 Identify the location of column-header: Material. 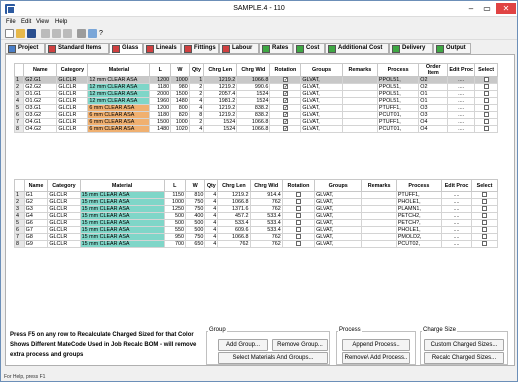
(122, 185).